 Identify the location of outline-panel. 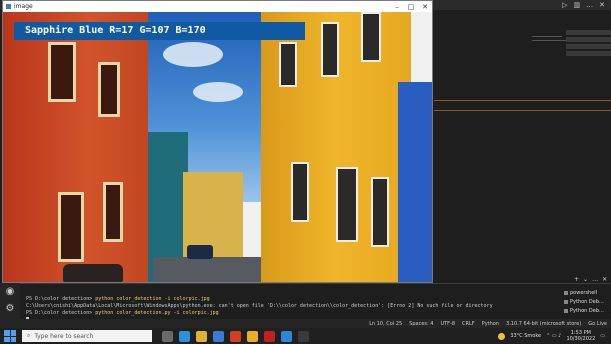
(588, 50).